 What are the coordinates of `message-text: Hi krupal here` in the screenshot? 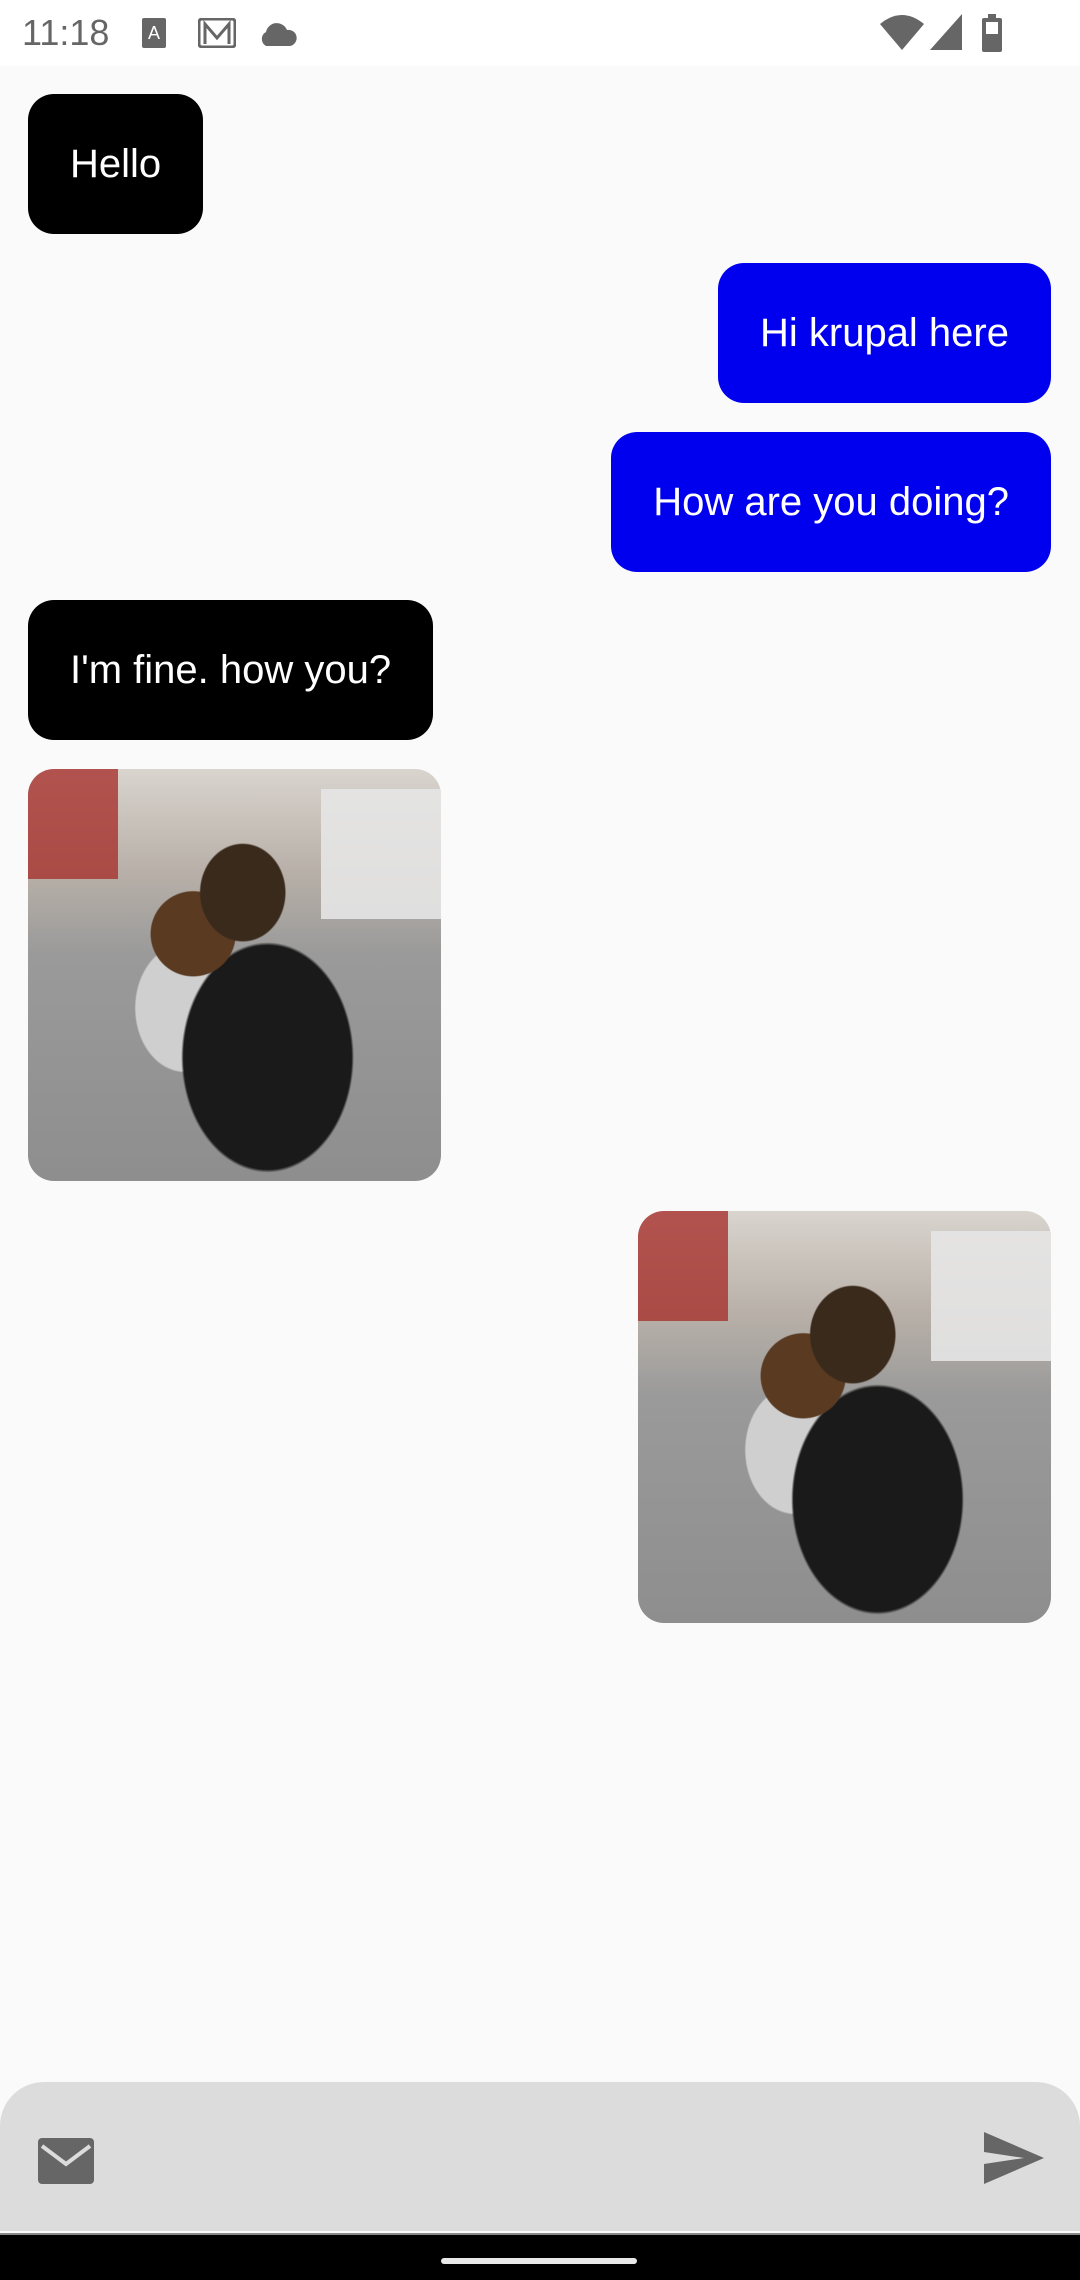 It's located at (884, 332).